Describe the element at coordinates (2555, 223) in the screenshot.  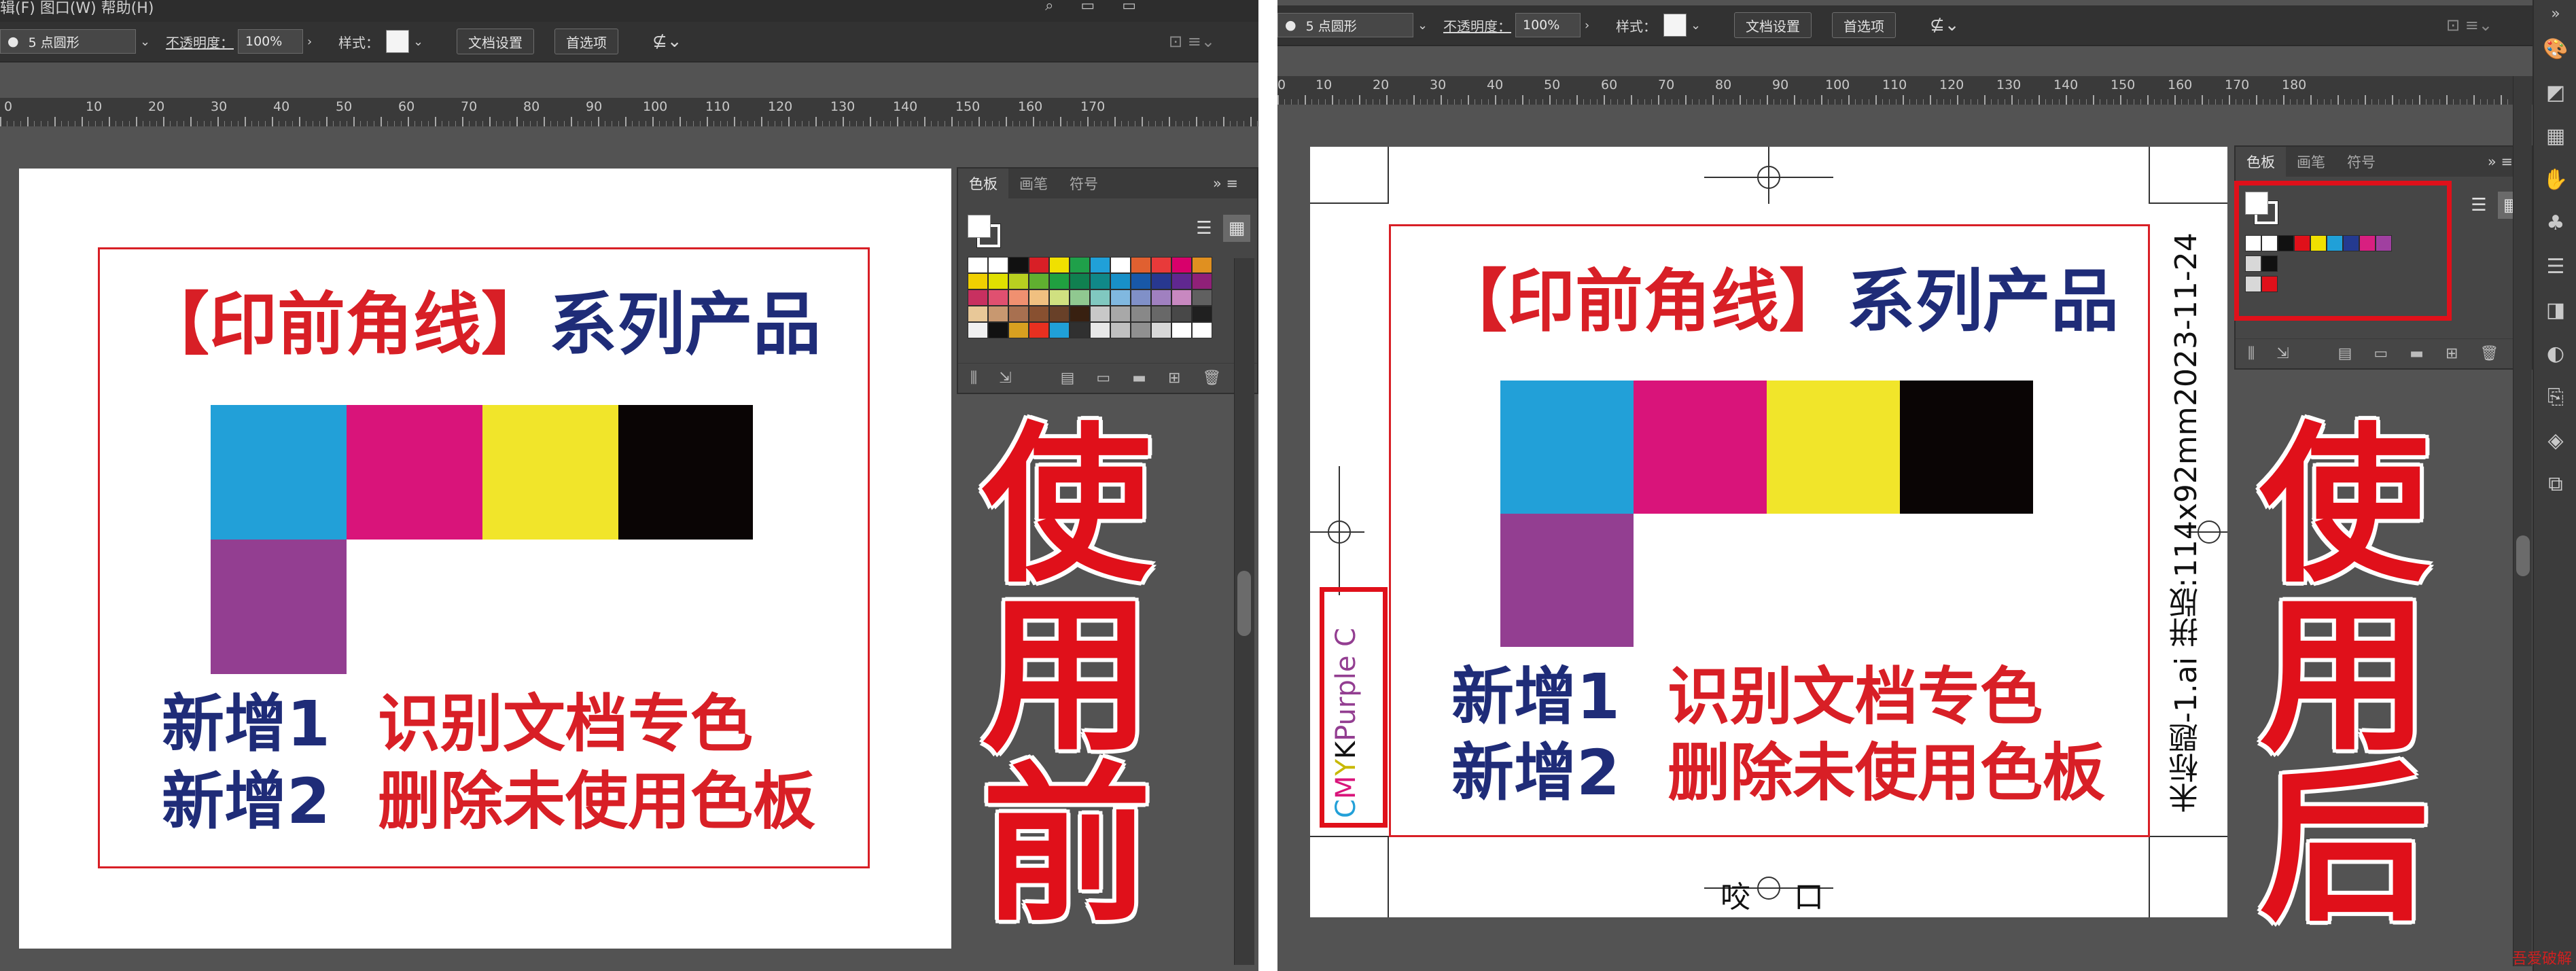
I see `club-icon: ♣` at that location.